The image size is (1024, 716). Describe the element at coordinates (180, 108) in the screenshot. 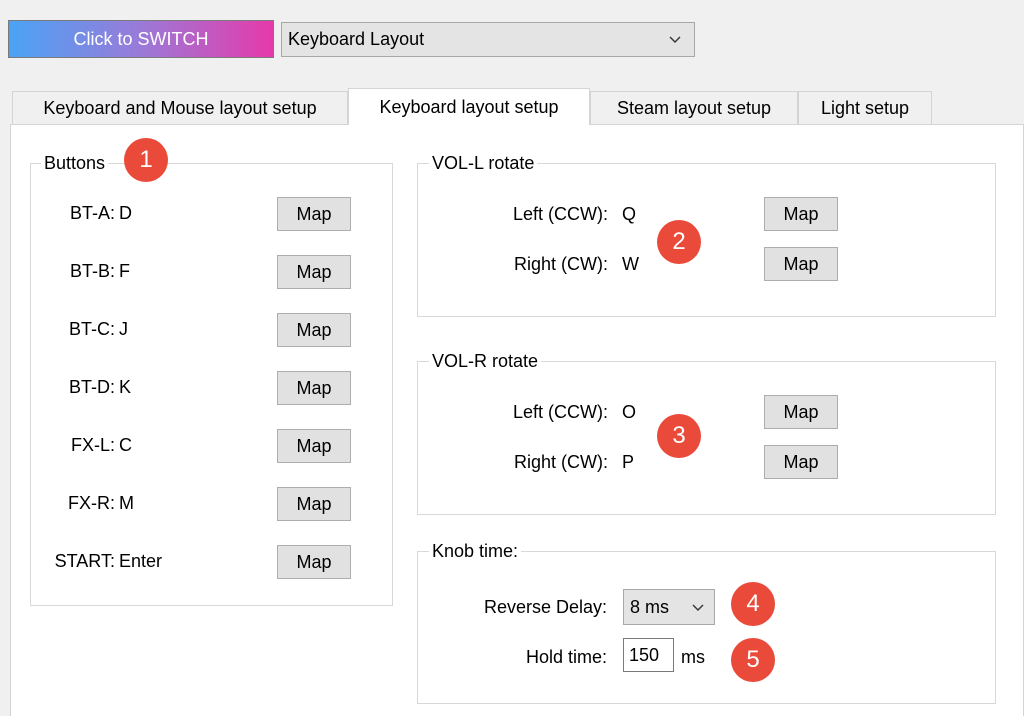

I see `tab-keyboard-mouse: Keyboard and Mouse layout setup` at that location.